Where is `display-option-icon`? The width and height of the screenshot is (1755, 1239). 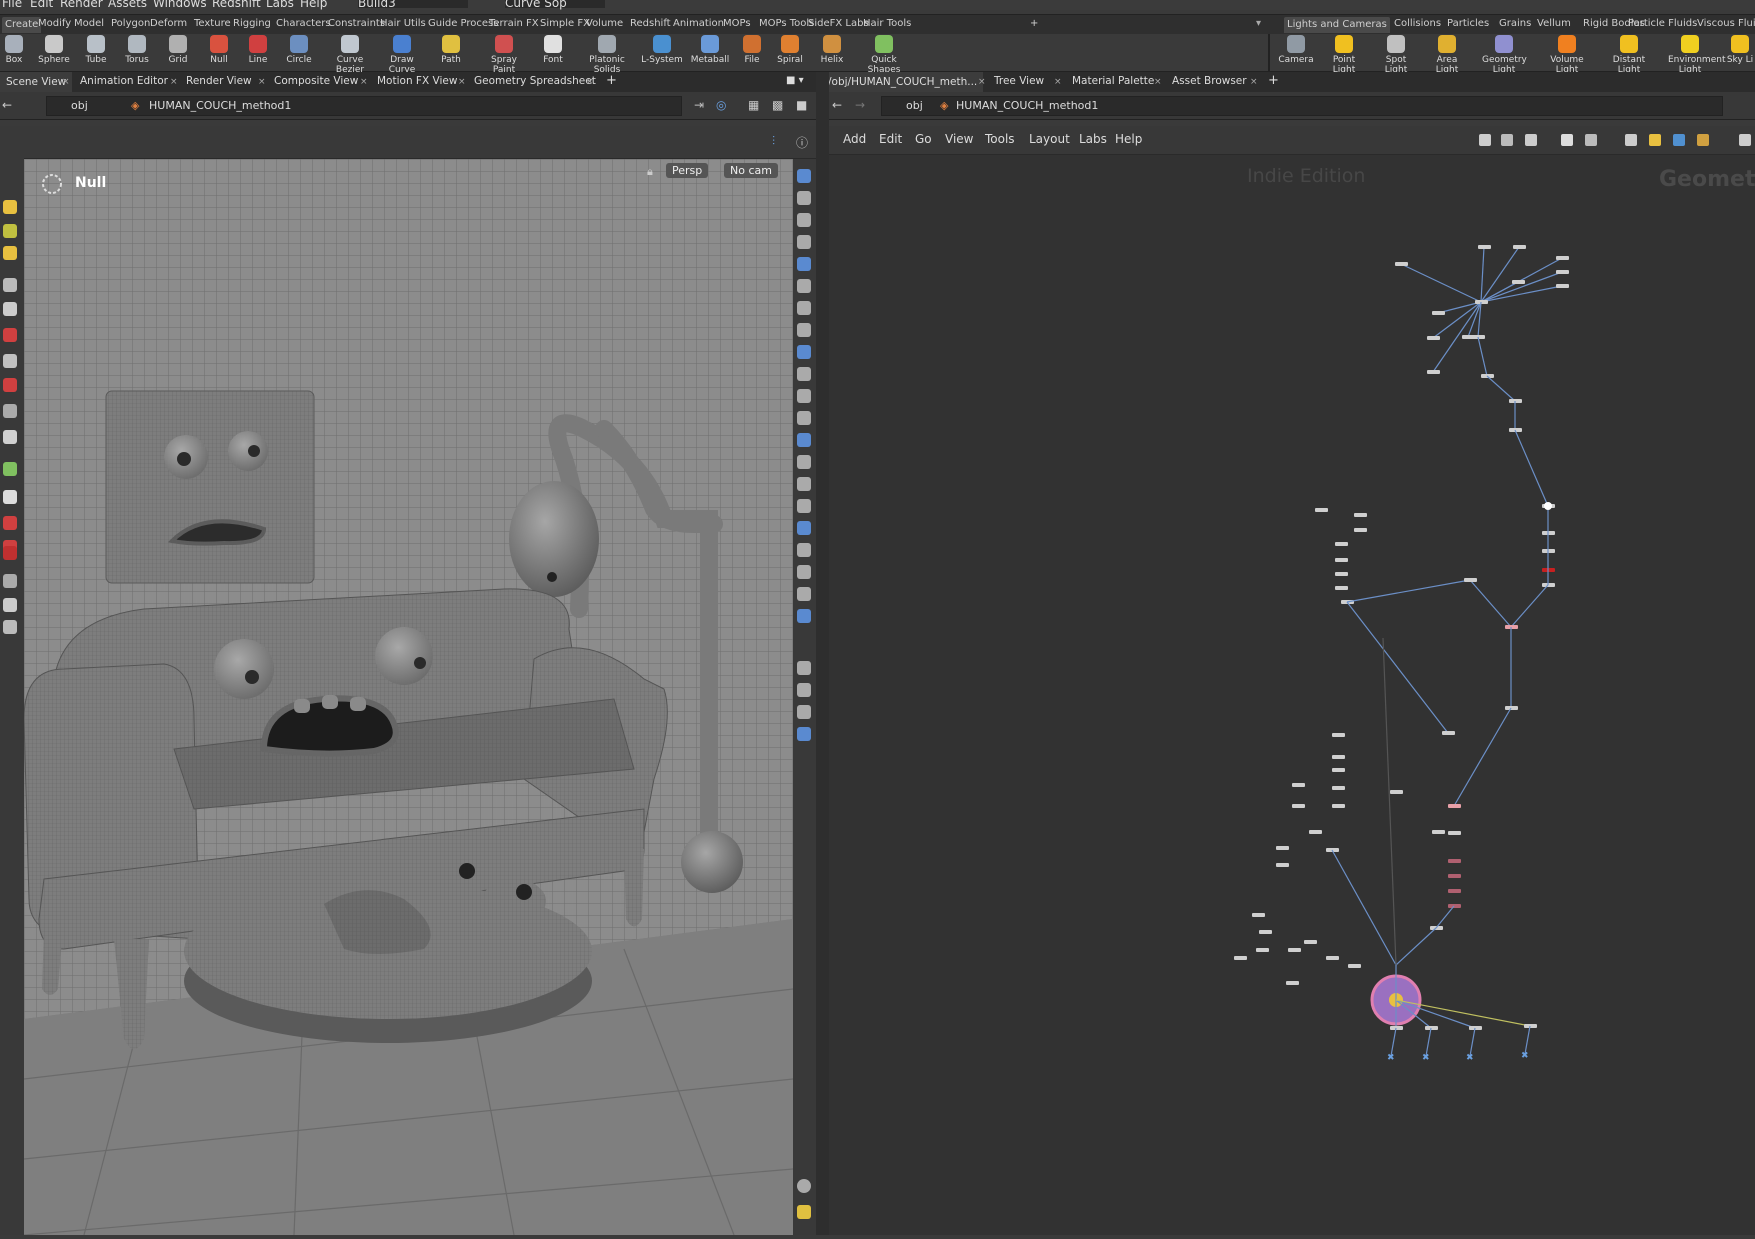 display-option-icon is located at coordinates (804, 176).